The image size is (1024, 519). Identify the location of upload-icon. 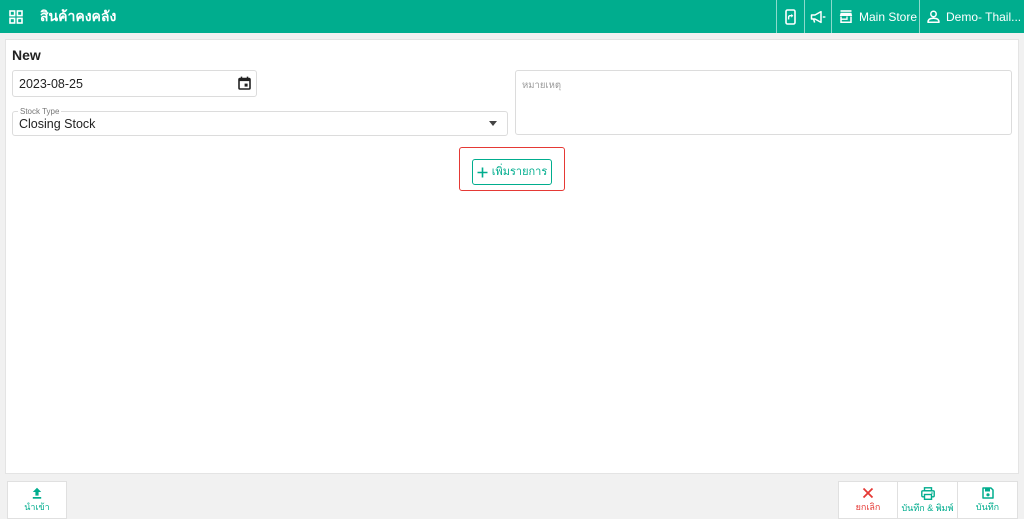
(37, 493).